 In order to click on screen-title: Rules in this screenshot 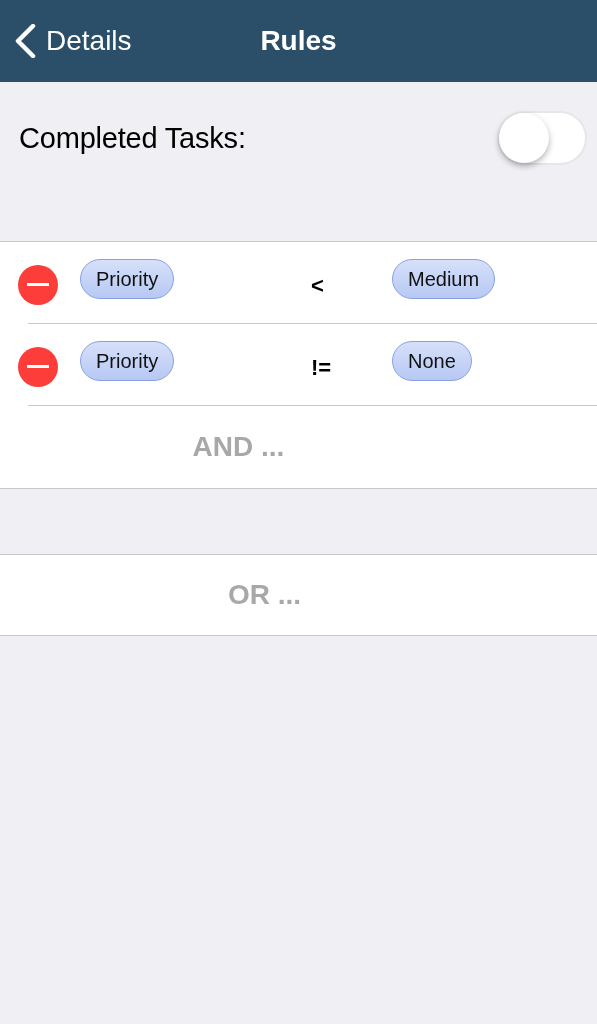, I will do `click(298, 40)`.